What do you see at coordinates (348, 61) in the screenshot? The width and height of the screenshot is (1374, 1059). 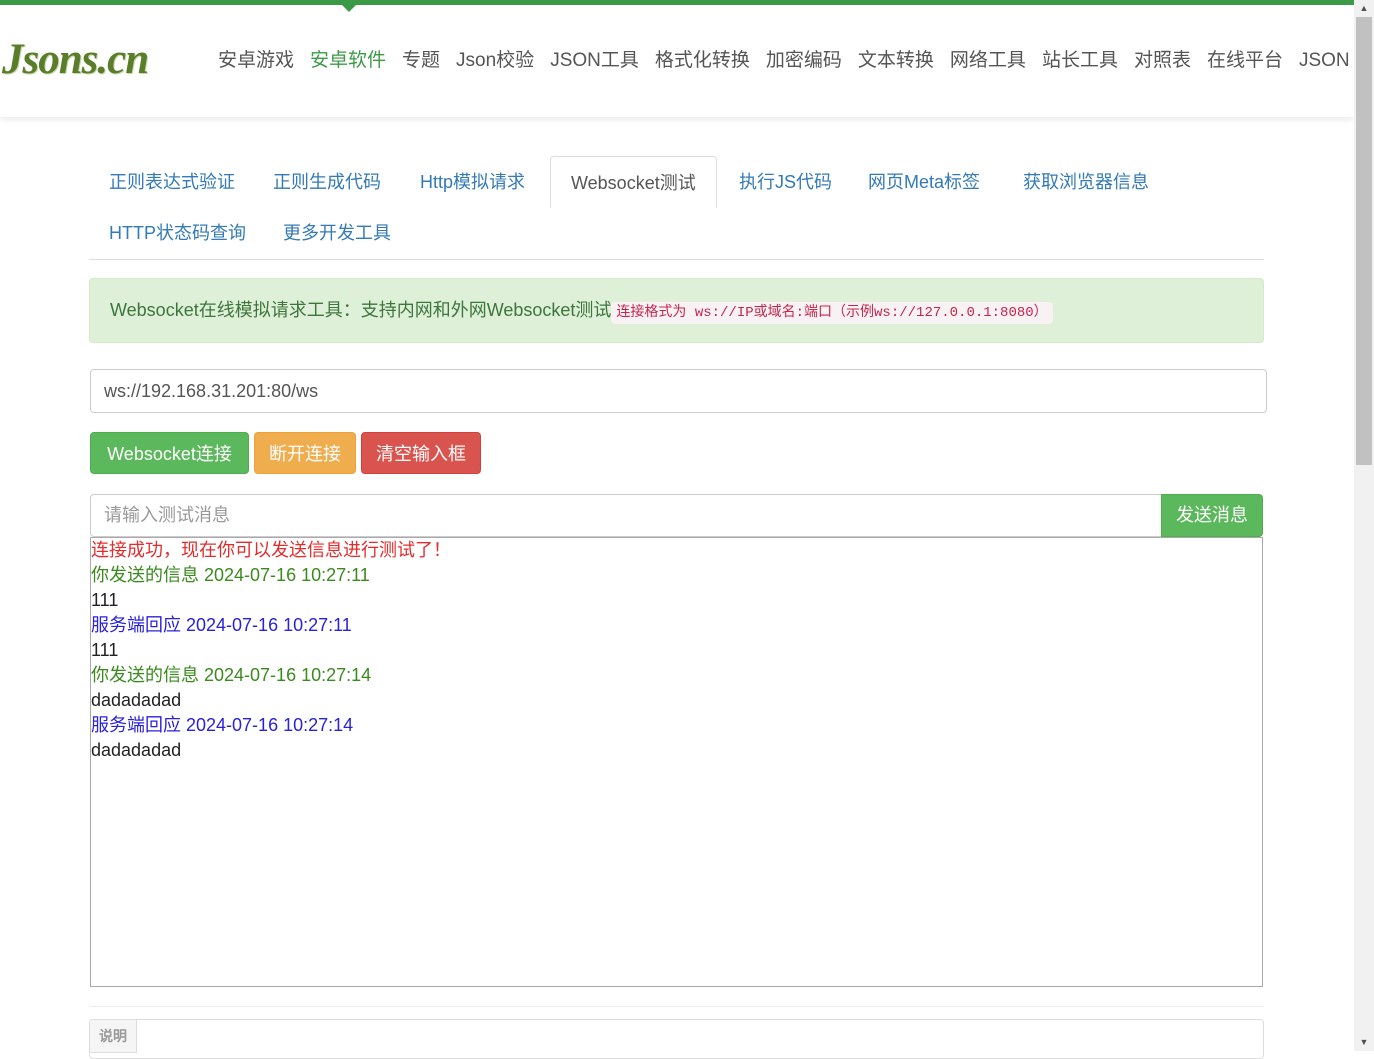 I see `nav-item-android-software: 安卓软件` at bounding box center [348, 61].